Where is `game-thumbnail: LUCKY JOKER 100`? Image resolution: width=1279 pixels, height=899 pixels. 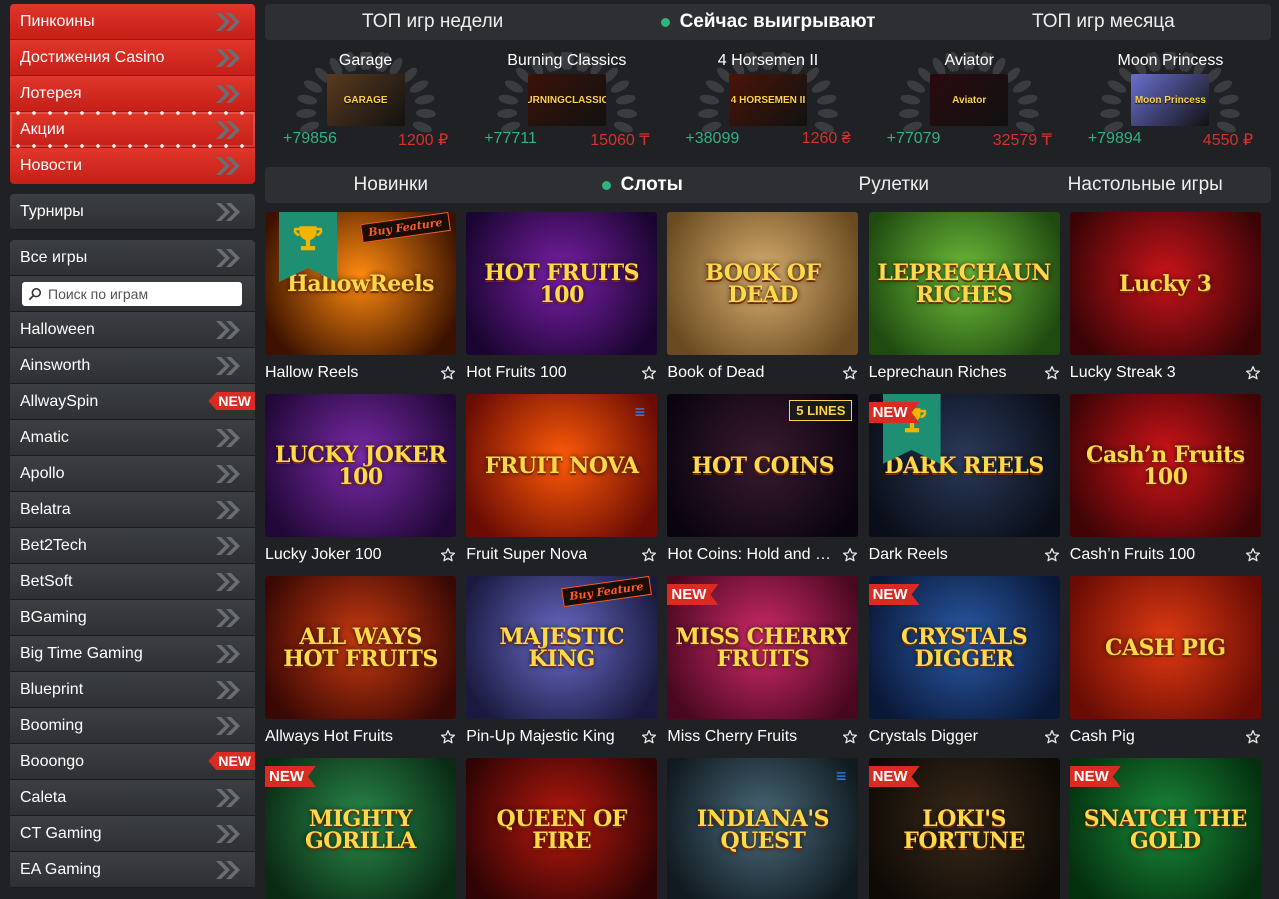
game-thumbnail: LUCKY JOKER 100 is located at coordinates (360, 465).